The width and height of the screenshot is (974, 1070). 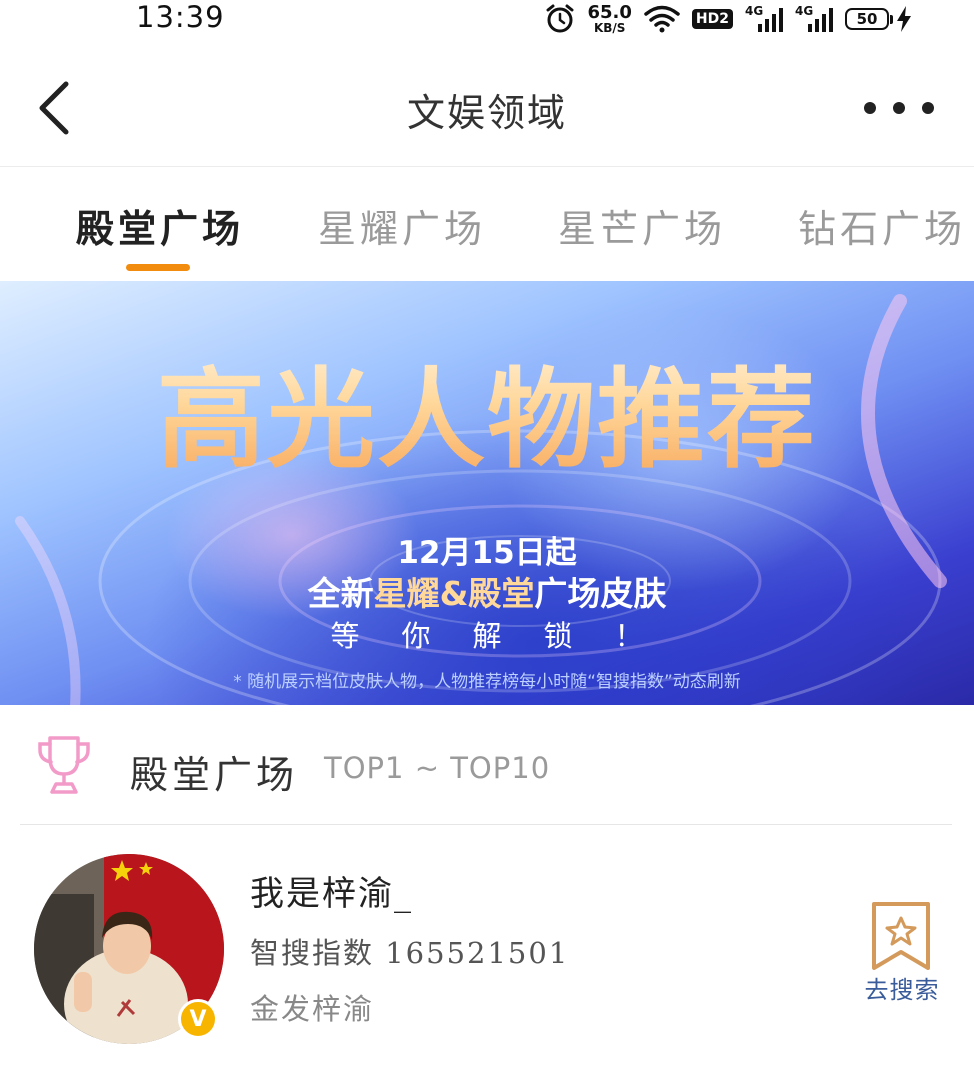 What do you see at coordinates (180, 17) in the screenshot?
I see `status-time: 13:39` at bounding box center [180, 17].